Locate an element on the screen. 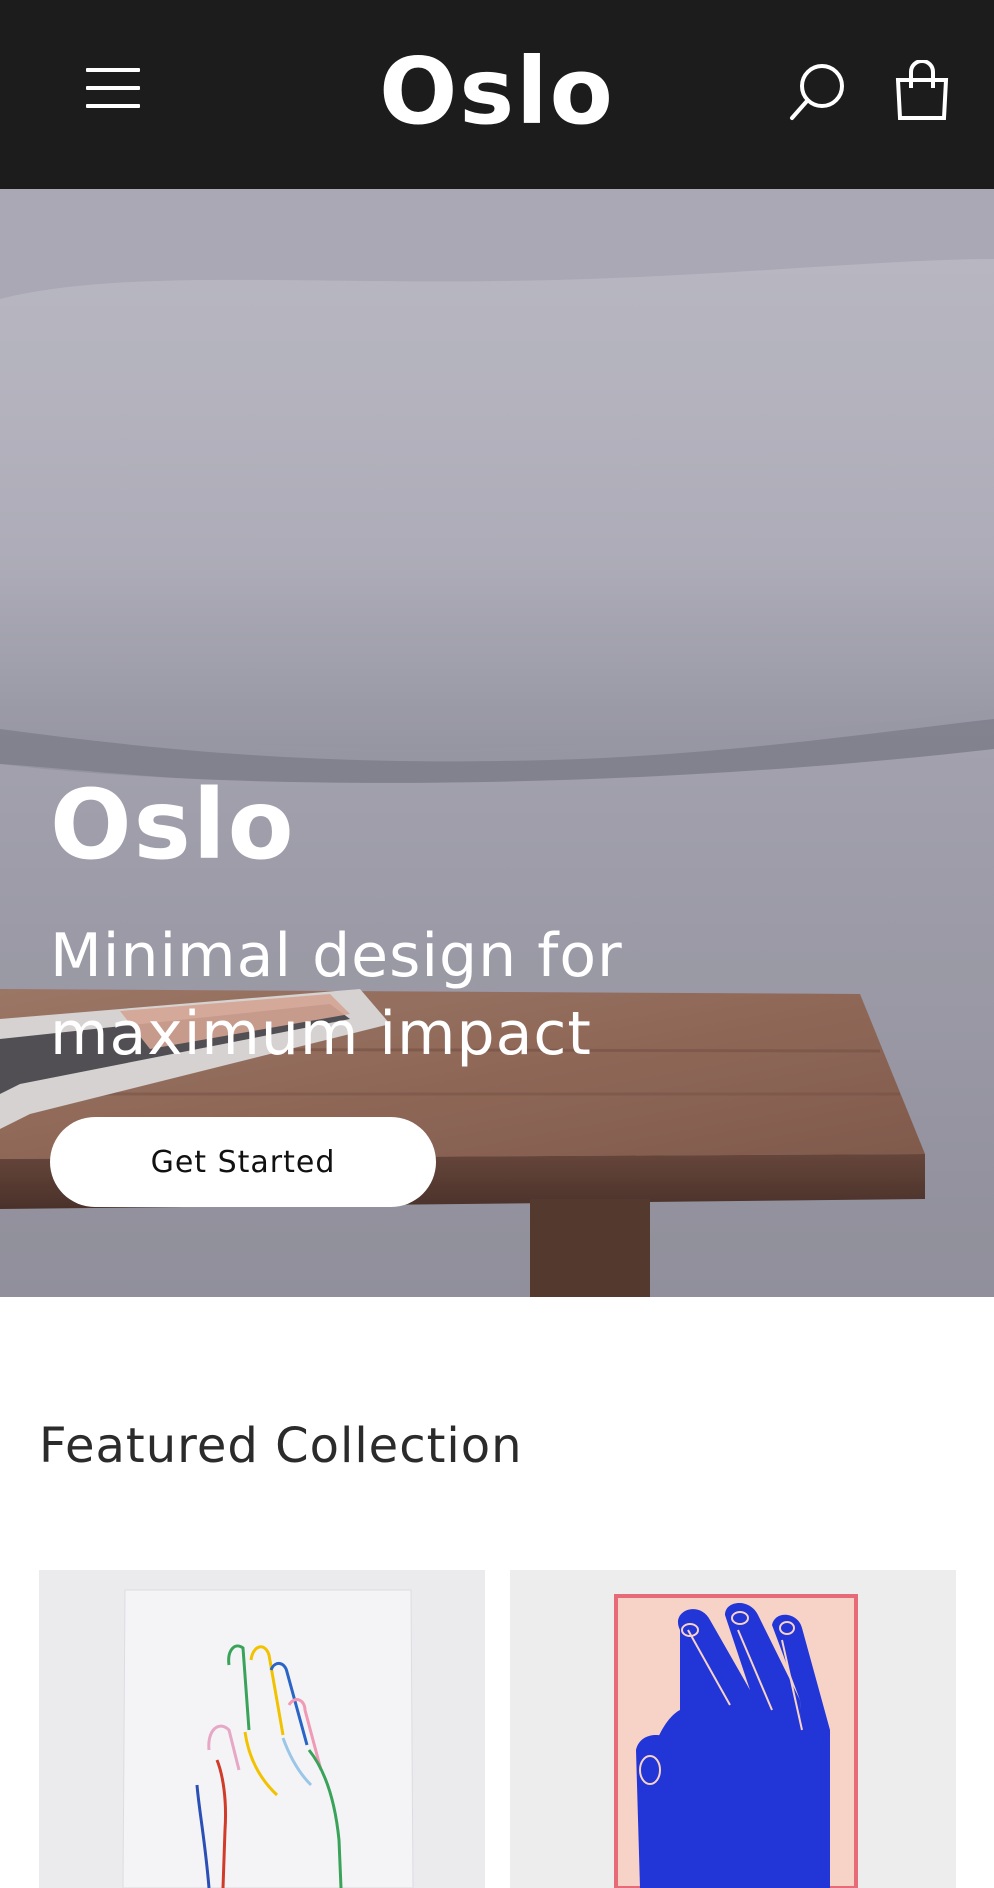  site-header: Oslo is located at coordinates (497, 94).